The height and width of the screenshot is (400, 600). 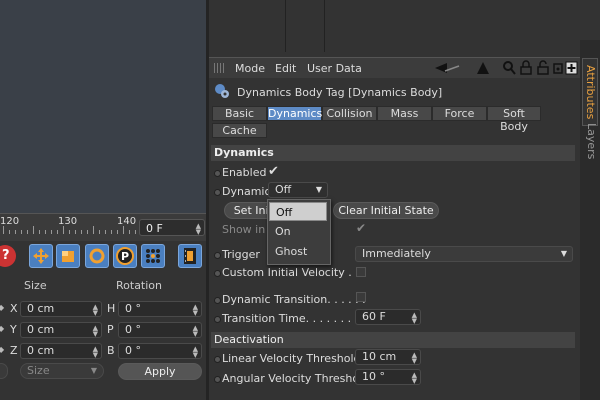 What do you see at coordinates (447, 69) in the screenshot?
I see `back-arrow-icon` at bounding box center [447, 69].